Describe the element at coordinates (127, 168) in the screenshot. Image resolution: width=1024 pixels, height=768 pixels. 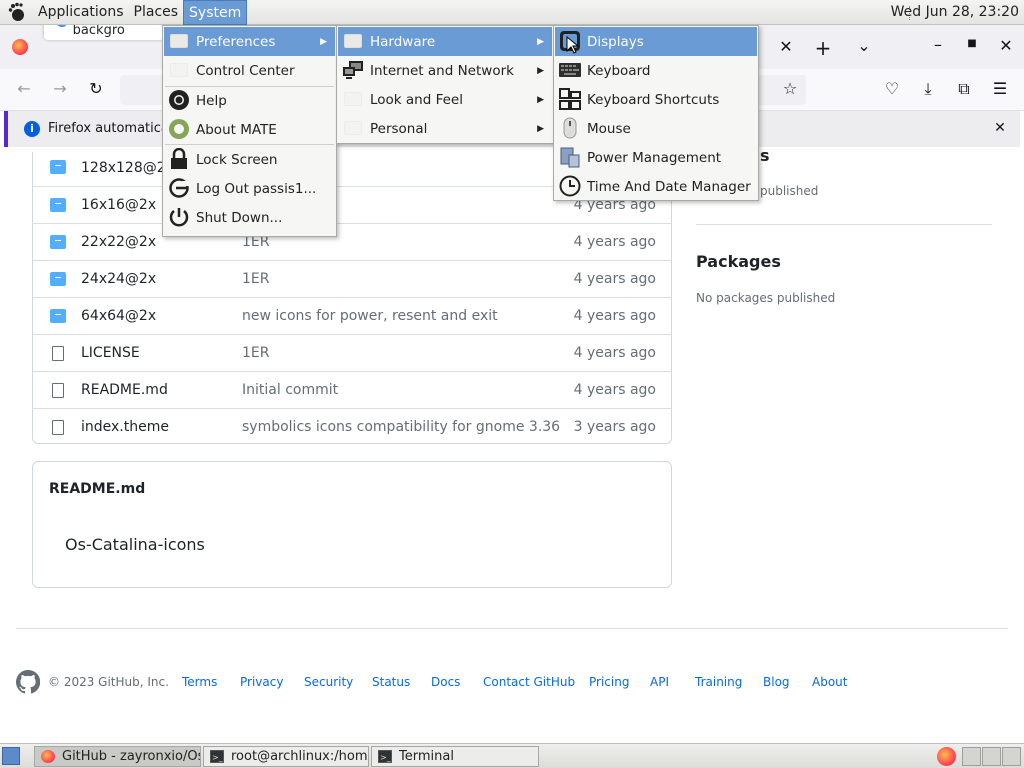
I see `file-name: 128x128@2x` at that location.